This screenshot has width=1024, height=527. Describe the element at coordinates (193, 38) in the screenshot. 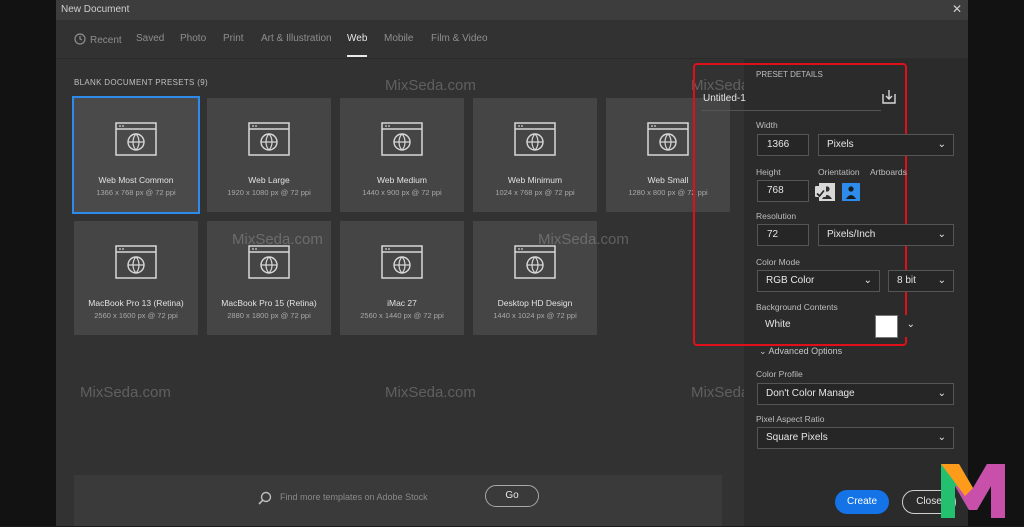

I see `tab-photo: Photo` at that location.